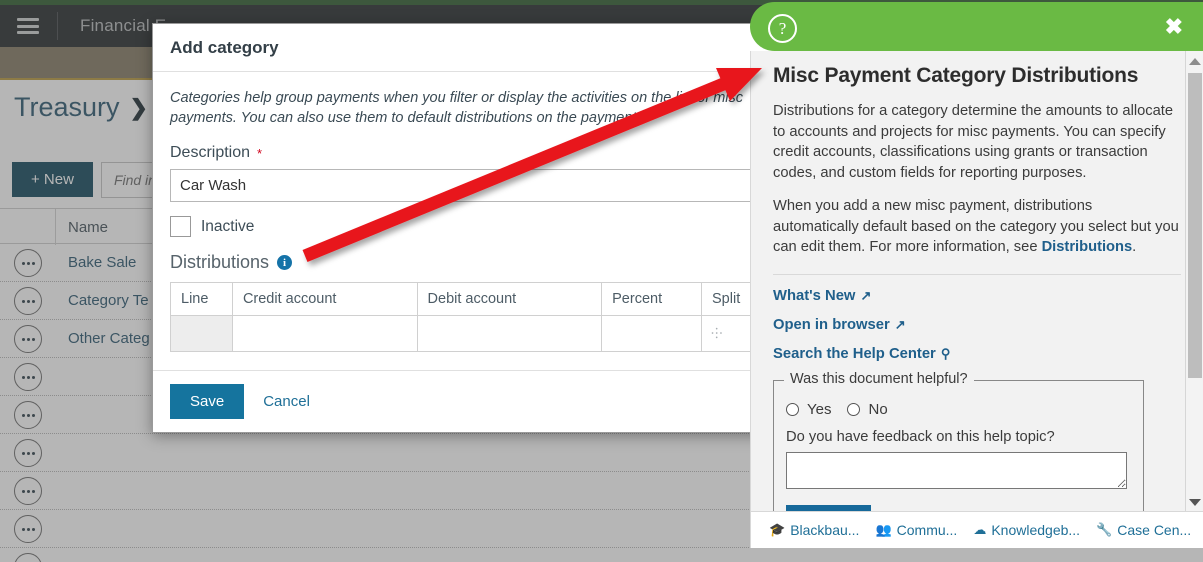  What do you see at coordinates (814, 295) in the screenshot?
I see `whats-new-label: What's New` at bounding box center [814, 295].